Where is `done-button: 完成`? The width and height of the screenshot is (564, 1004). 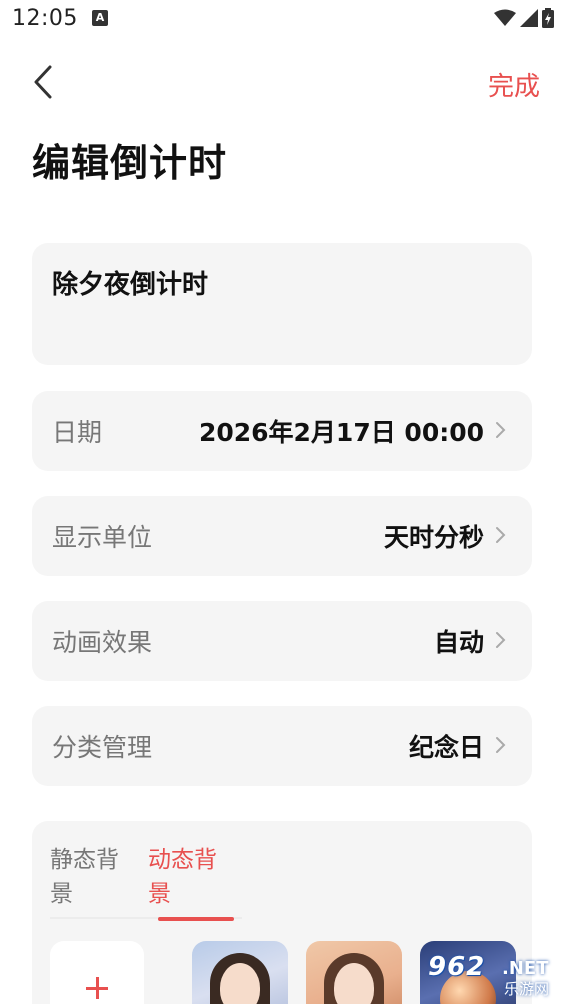 done-button: 完成 is located at coordinates (514, 84).